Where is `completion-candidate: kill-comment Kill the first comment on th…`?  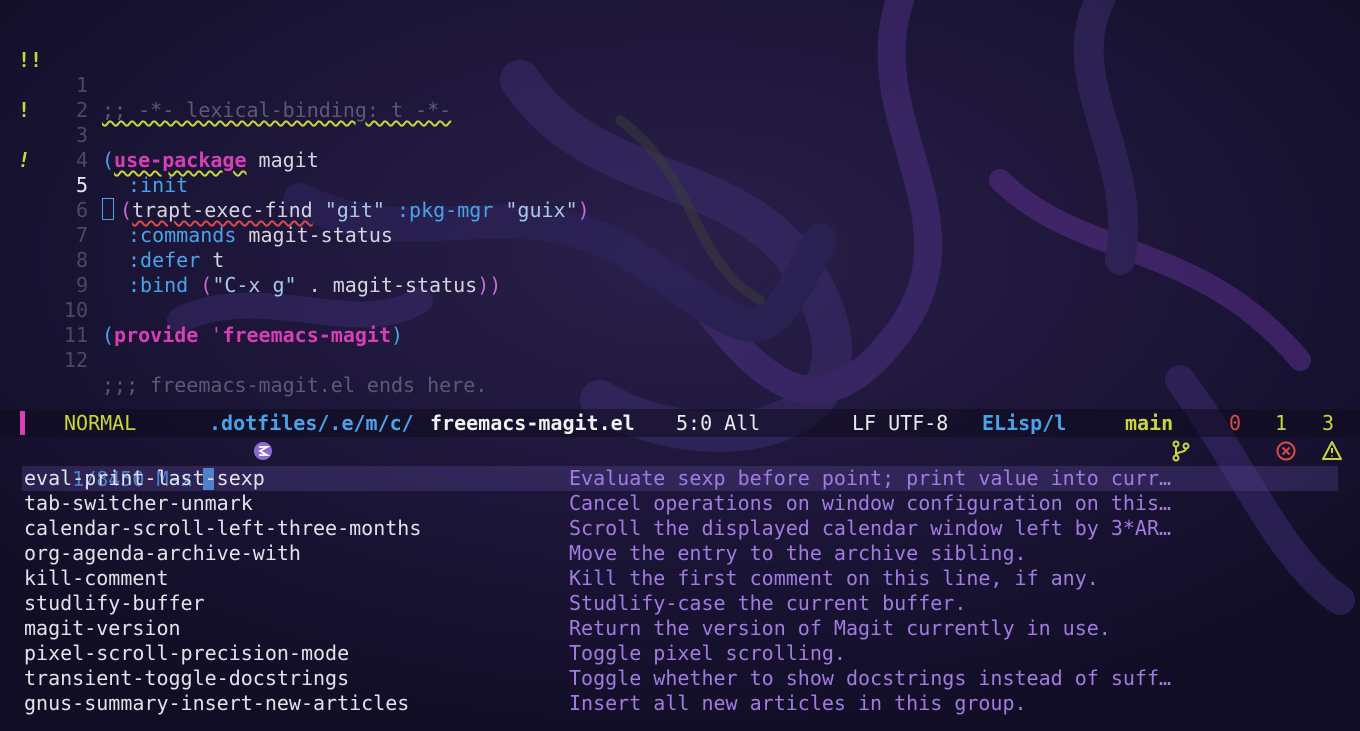
completion-candidate: kill-comment Kill the first comment on th… is located at coordinates (680, 578).